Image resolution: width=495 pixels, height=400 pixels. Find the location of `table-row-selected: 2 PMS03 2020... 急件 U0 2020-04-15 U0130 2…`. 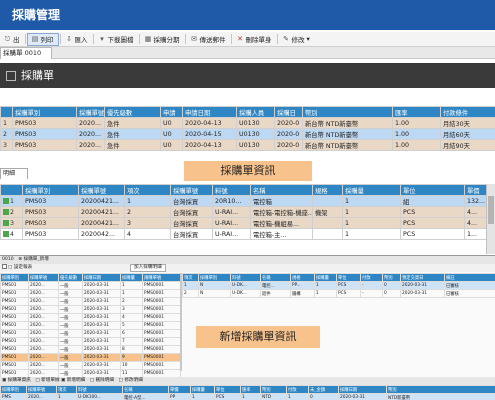

table-row-selected: 2 PMS03 2020... 急件 U0 2020-04-15 U0130 2… is located at coordinates (247, 134).